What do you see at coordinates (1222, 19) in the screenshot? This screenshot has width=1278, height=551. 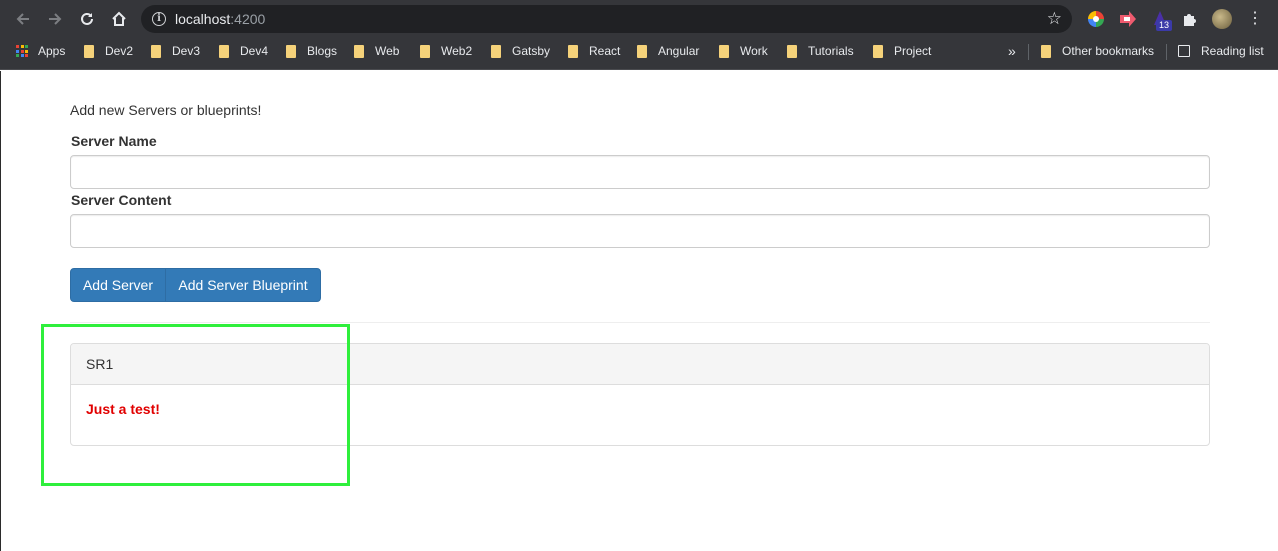 I see `profile-avatar` at bounding box center [1222, 19].